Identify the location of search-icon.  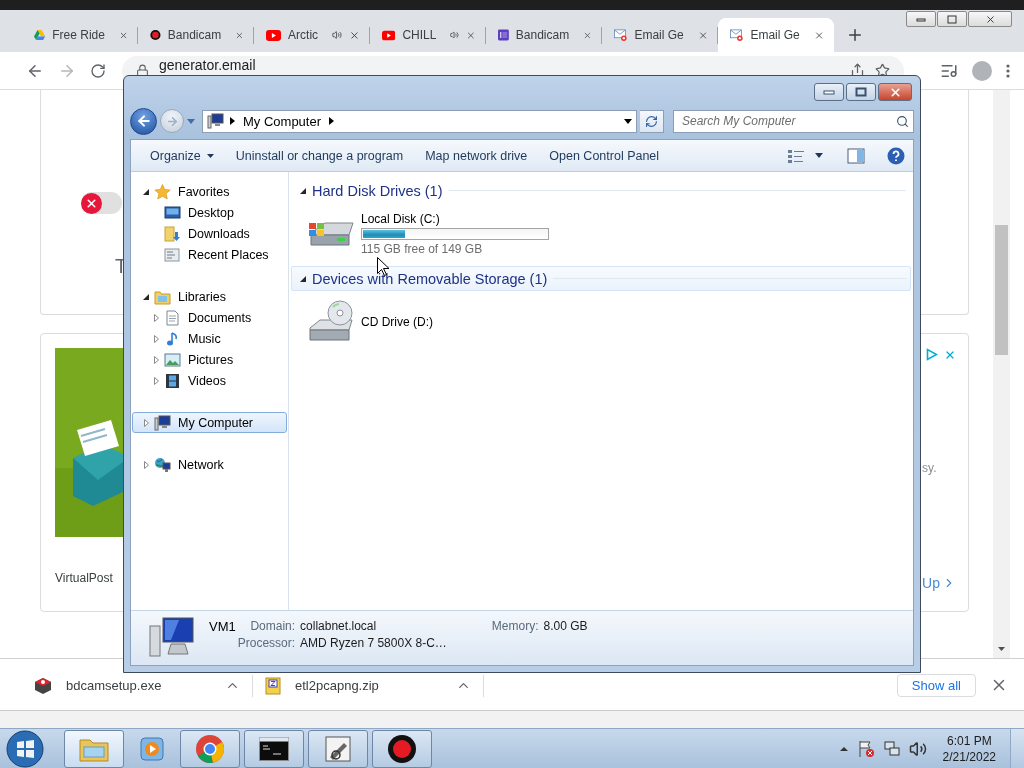
(902, 121).